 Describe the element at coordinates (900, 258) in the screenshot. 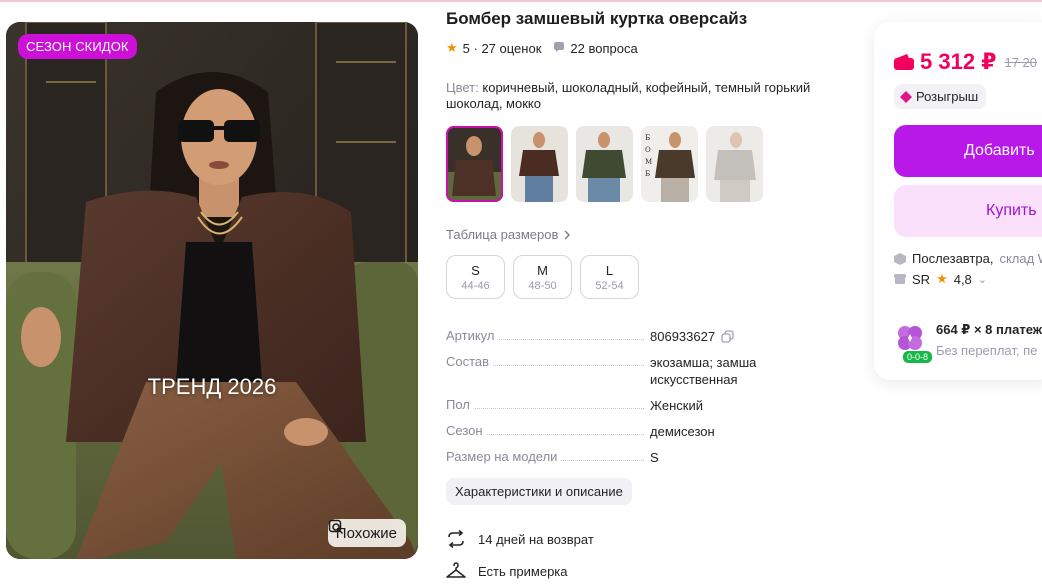

I see `box-icon` at that location.